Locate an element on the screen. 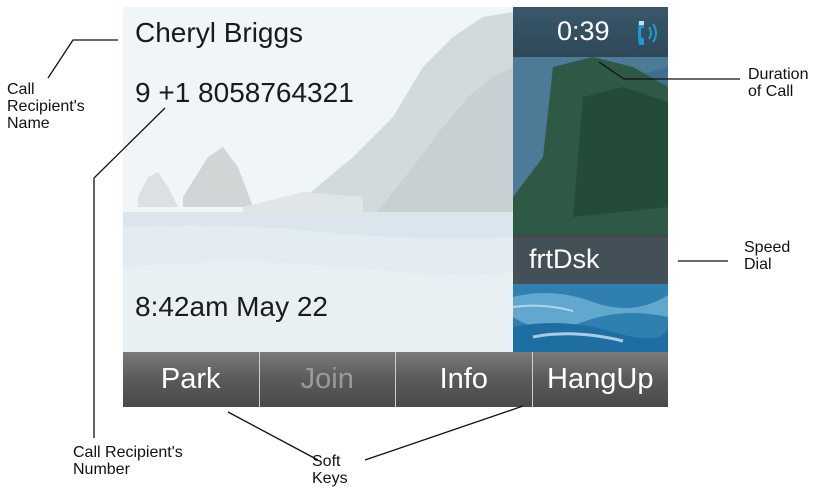 The height and width of the screenshot is (489, 831). callout-recipient-name: Call Recipient's Name is located at coordinates (46, 106).